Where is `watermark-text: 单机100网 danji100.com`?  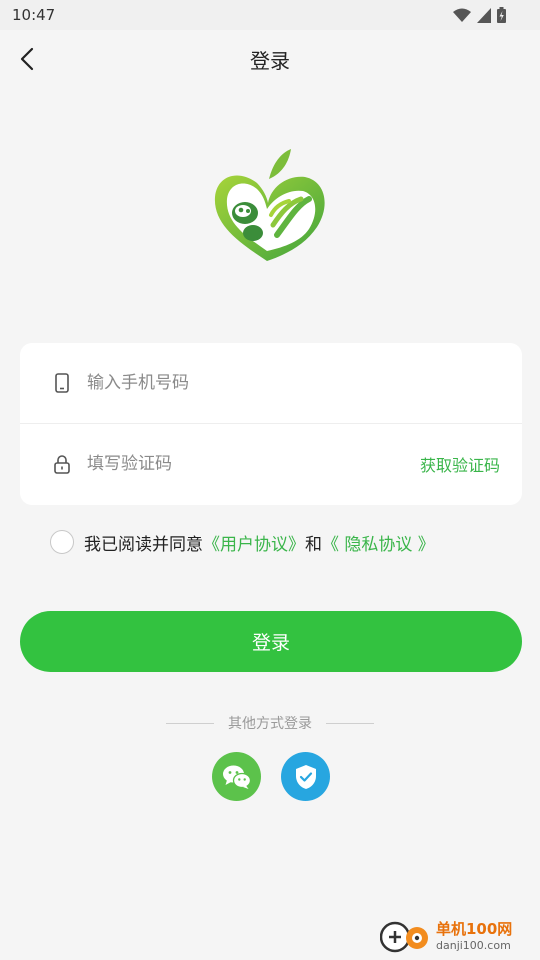 watermark-text: 单机100网 danji100.com is located at coordinates (474, 935).